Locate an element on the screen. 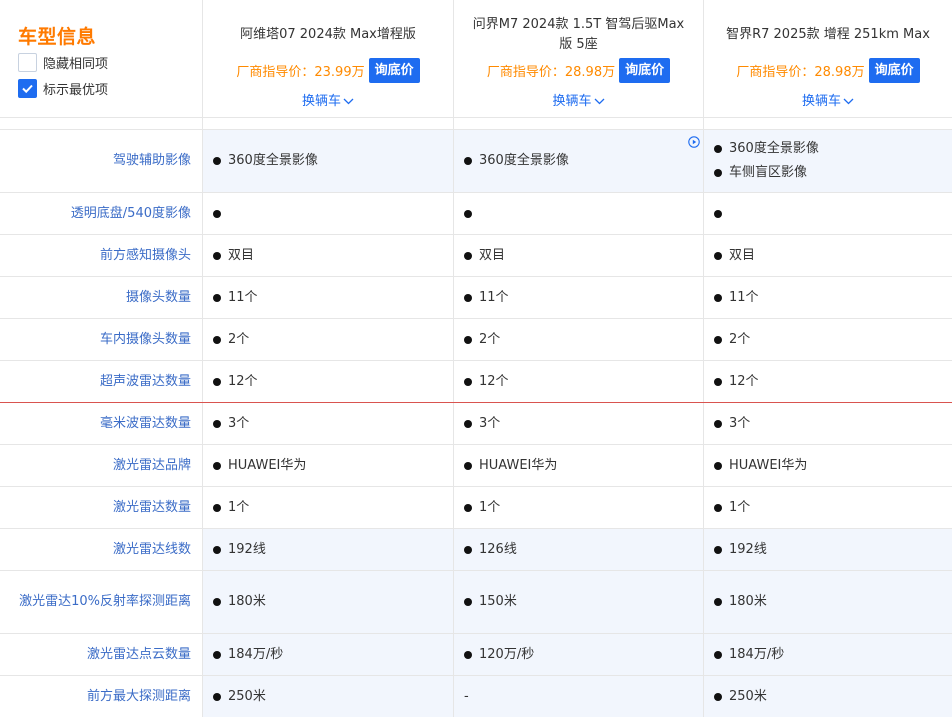  spec-value-cell: 150米 is located at coordinates (579, 602).